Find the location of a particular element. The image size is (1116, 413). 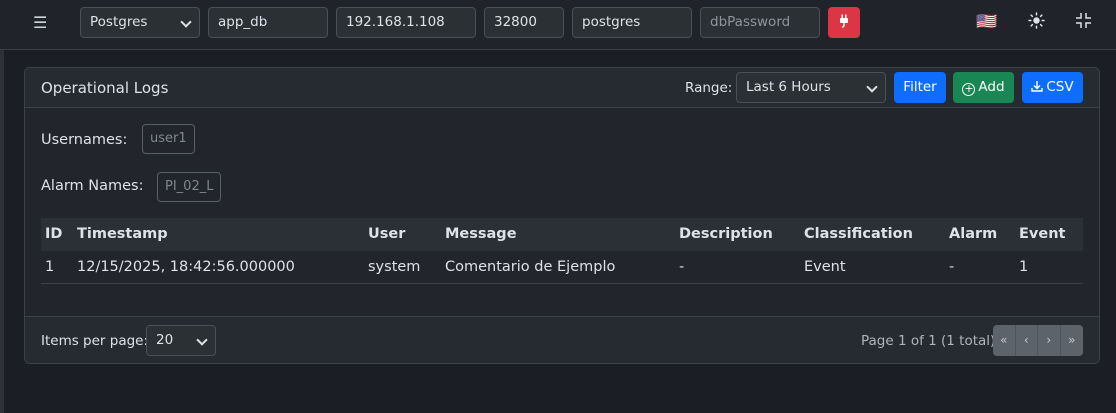

compress-icon is located at coordinates (1083, 23).